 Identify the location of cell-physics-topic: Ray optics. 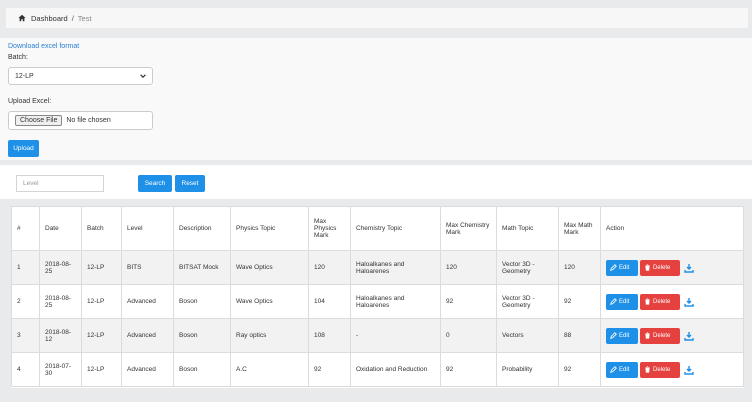
(269, 335).